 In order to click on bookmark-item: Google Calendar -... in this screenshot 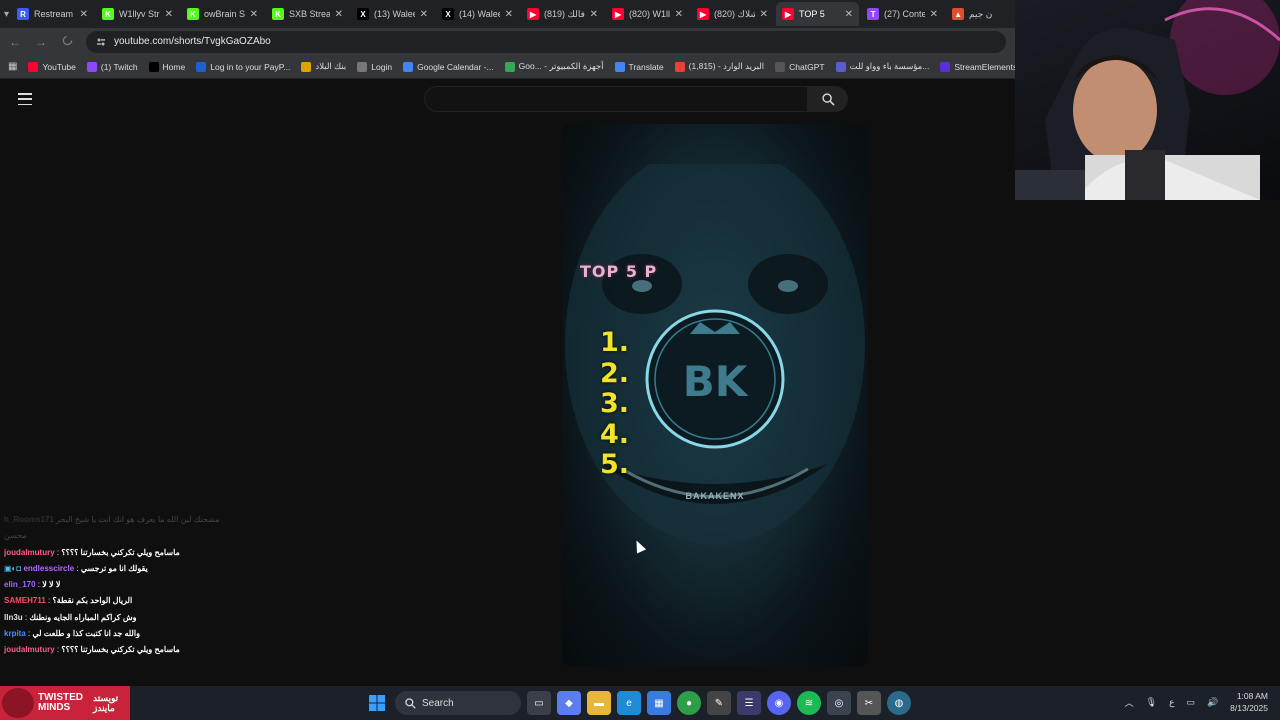, I will do `click(448, 66)`.